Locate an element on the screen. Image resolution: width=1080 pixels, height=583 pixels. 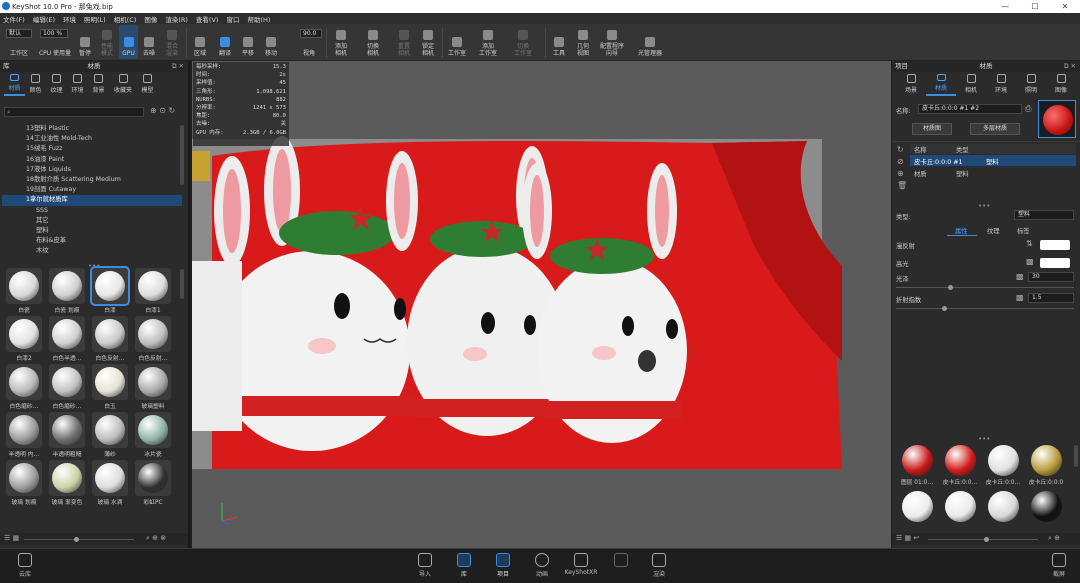
pan-button: 平移 is located at coordinates (248, 42).